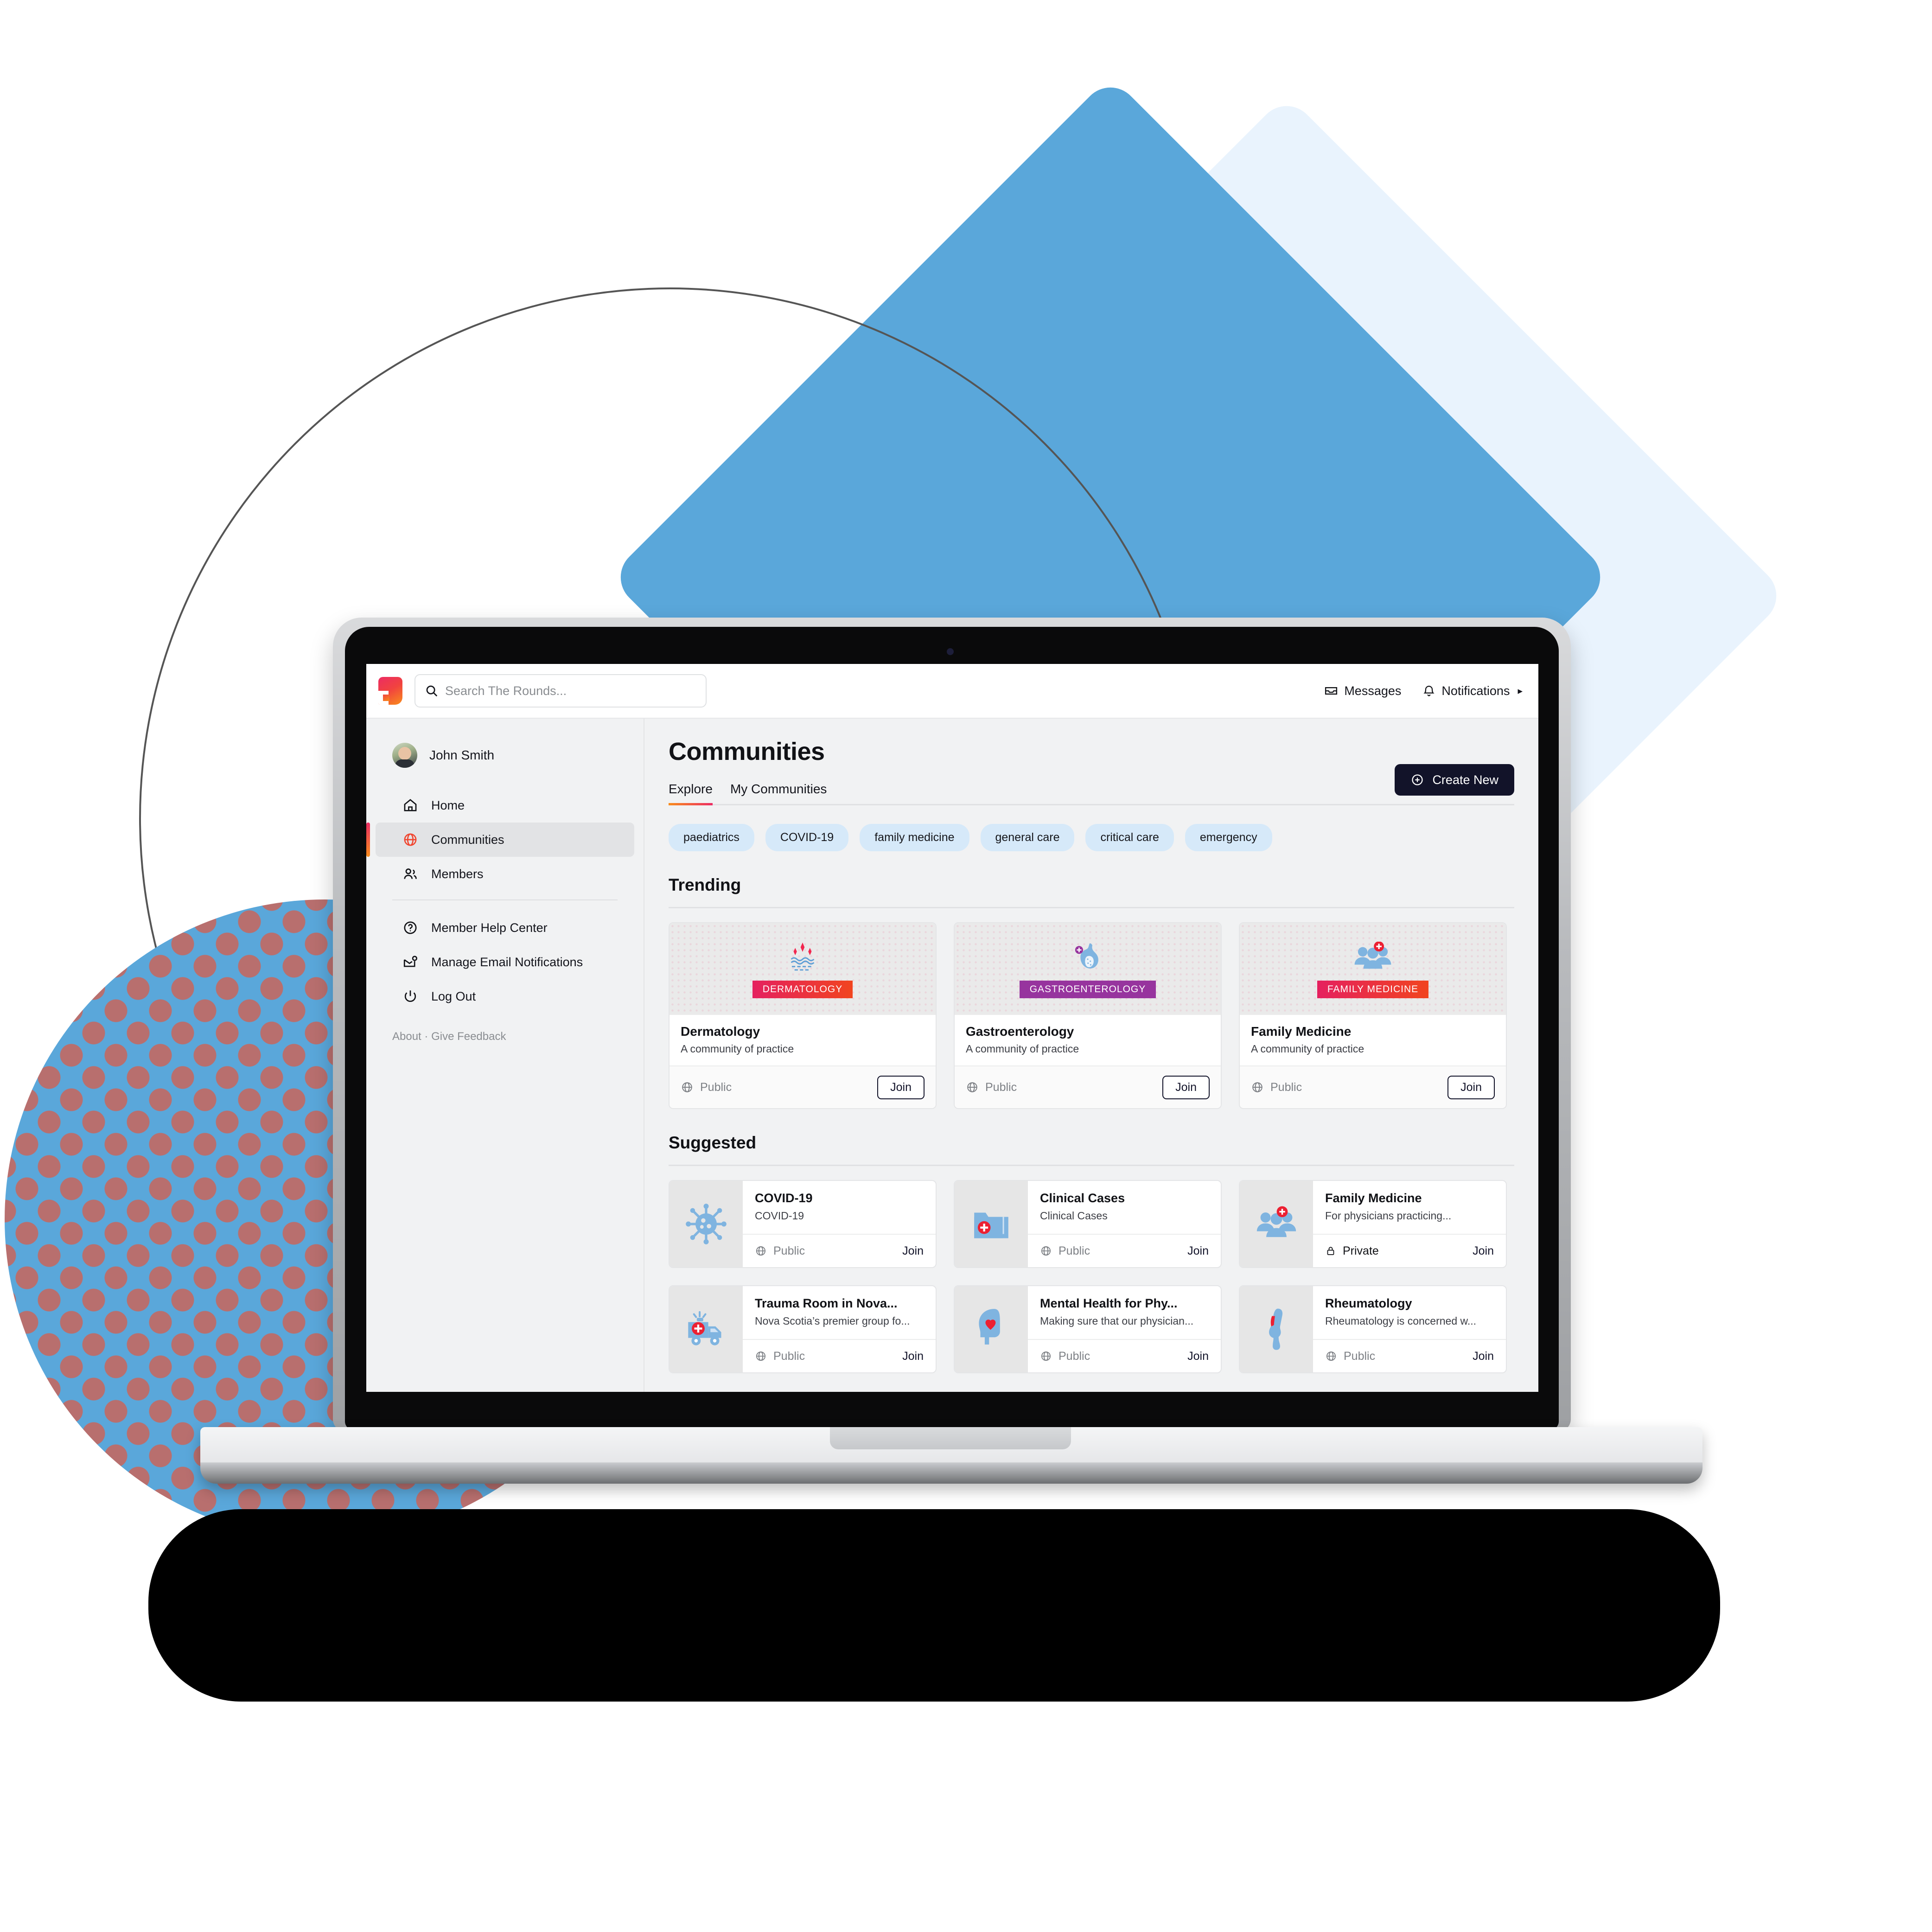 The height and width of the screenshot is (1932, 1932). I want to click on tag-chip: emergency, so click(1229, 837).